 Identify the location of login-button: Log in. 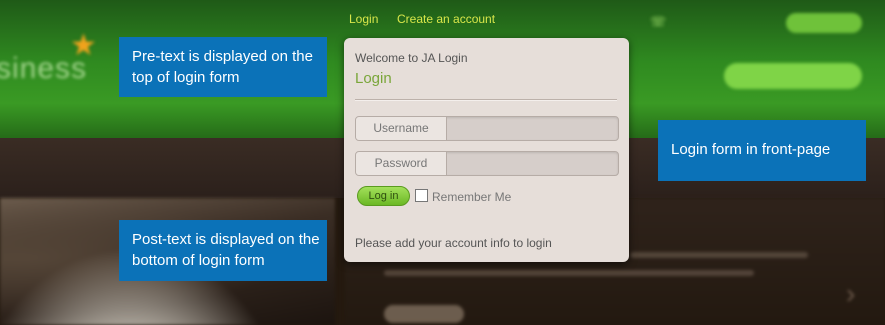
(383, 196).